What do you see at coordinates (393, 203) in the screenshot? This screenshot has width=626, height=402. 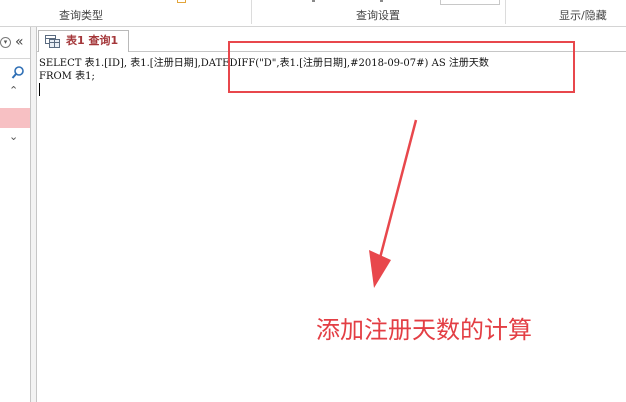 I see `annotation-arrow` at bounding box center [393, 203].